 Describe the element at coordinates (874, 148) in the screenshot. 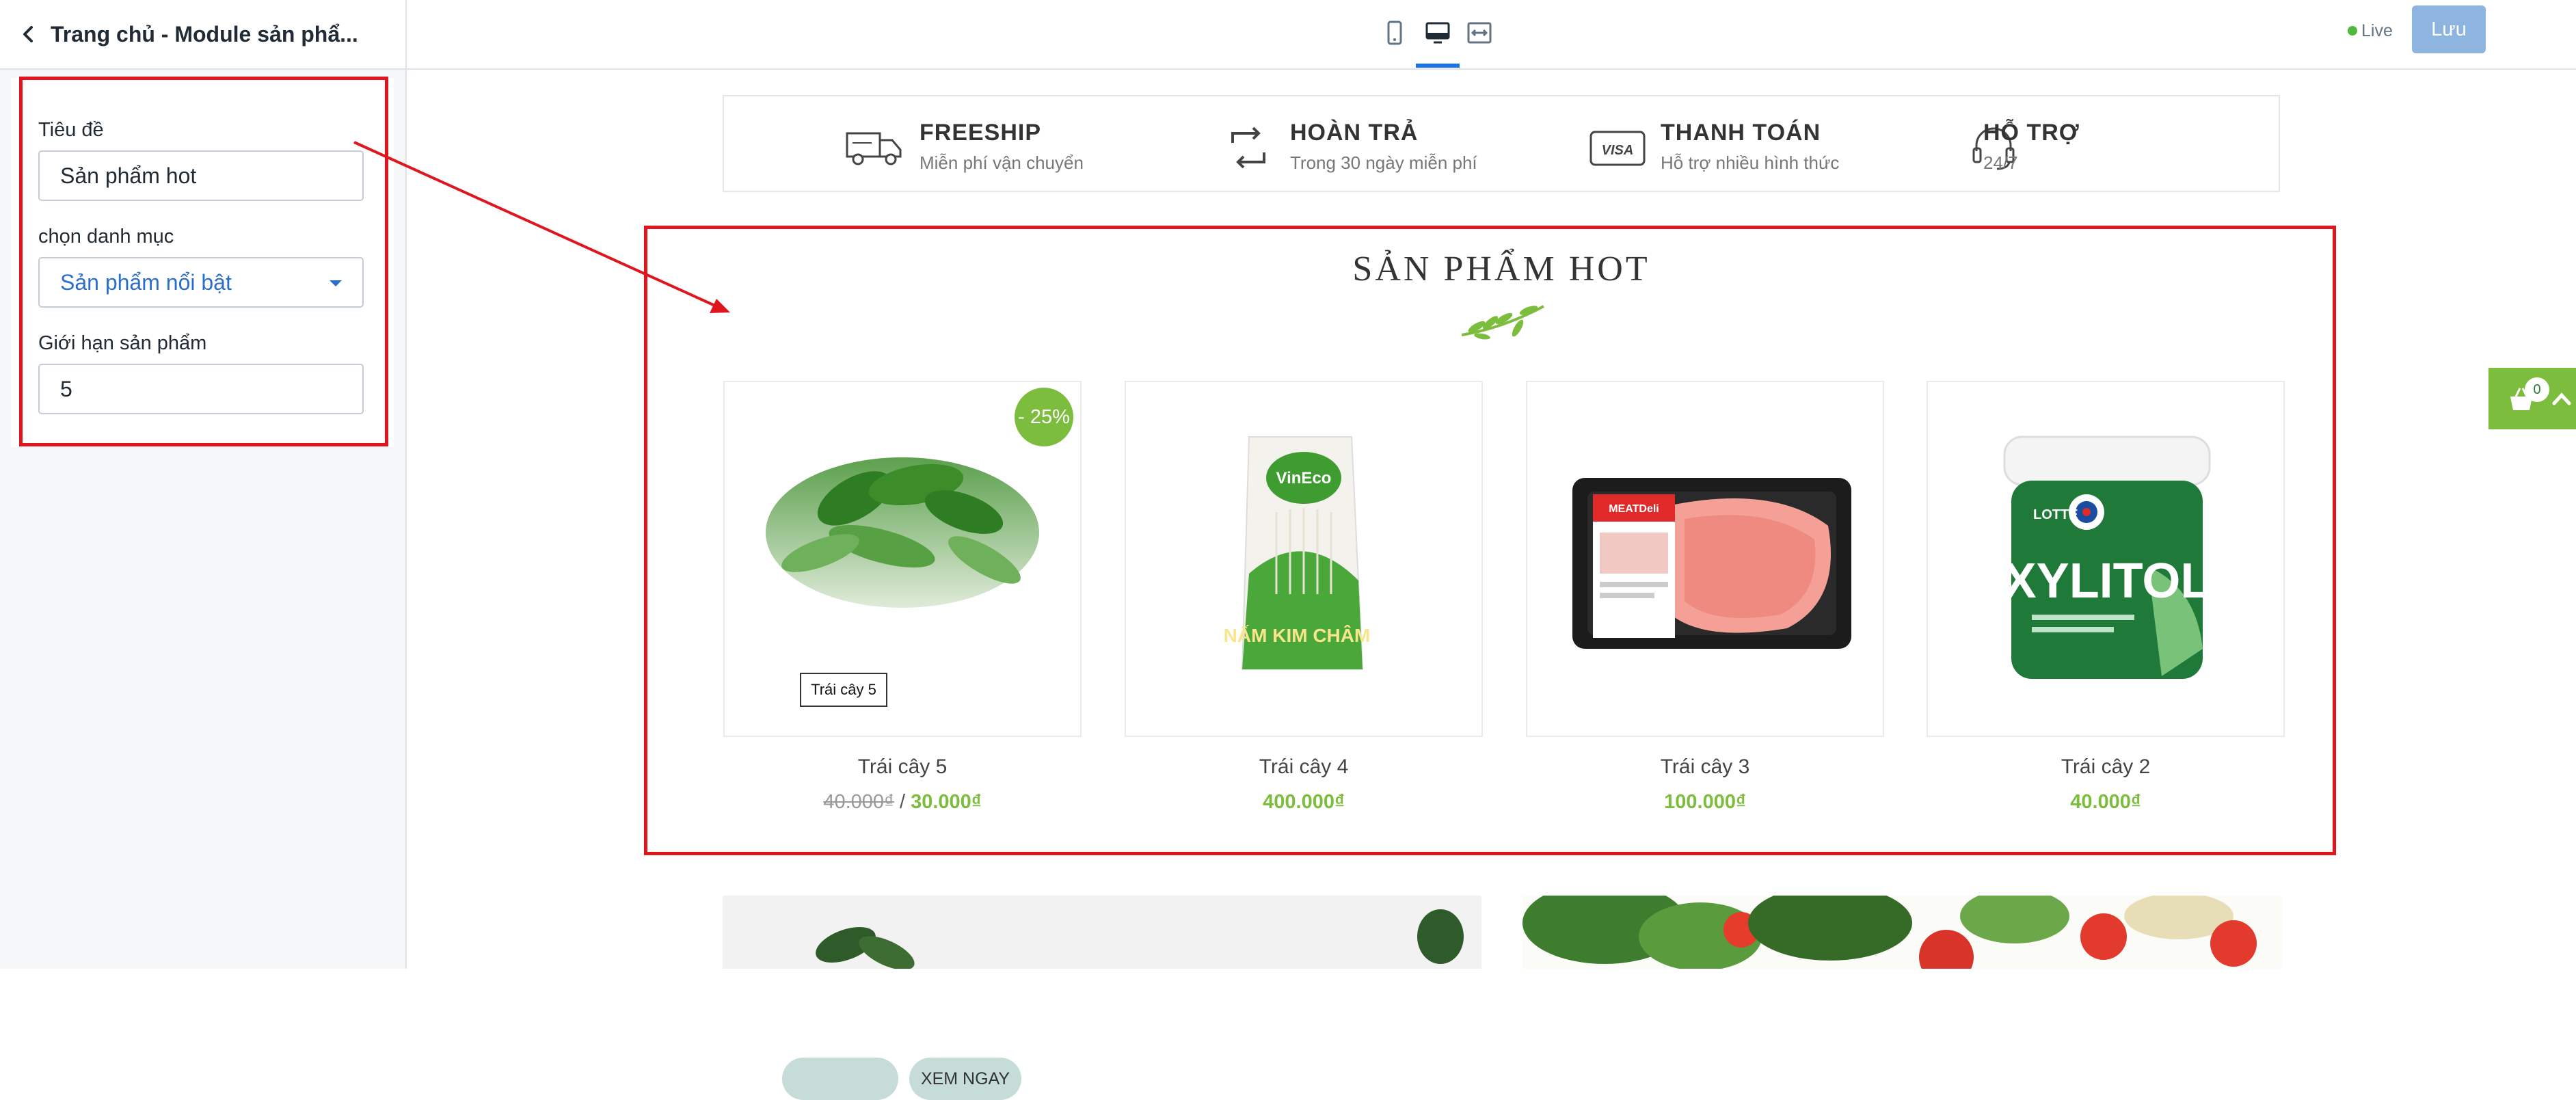

I see `truck-icon` at that location.